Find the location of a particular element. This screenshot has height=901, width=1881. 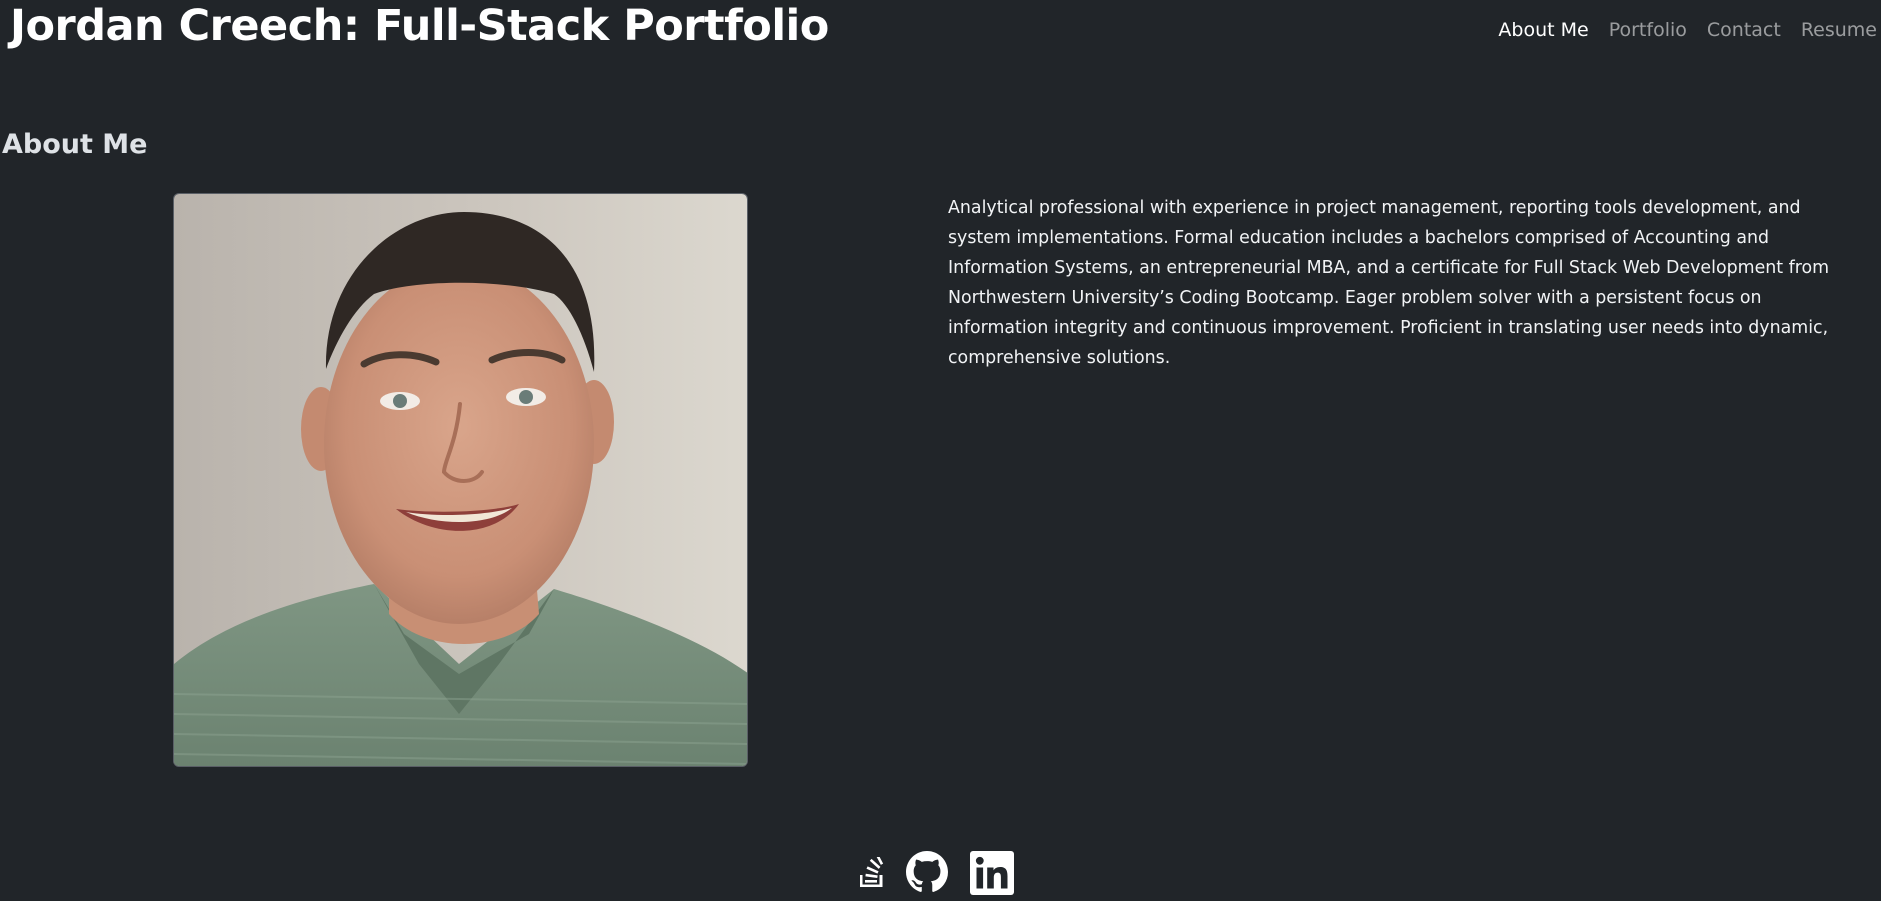

nav-about-me: About Me is located at coordinates (1543, 30).